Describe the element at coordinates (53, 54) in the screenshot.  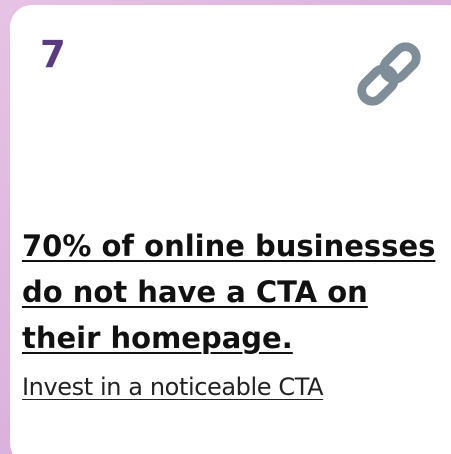
I see `card-number: 7` at that location.